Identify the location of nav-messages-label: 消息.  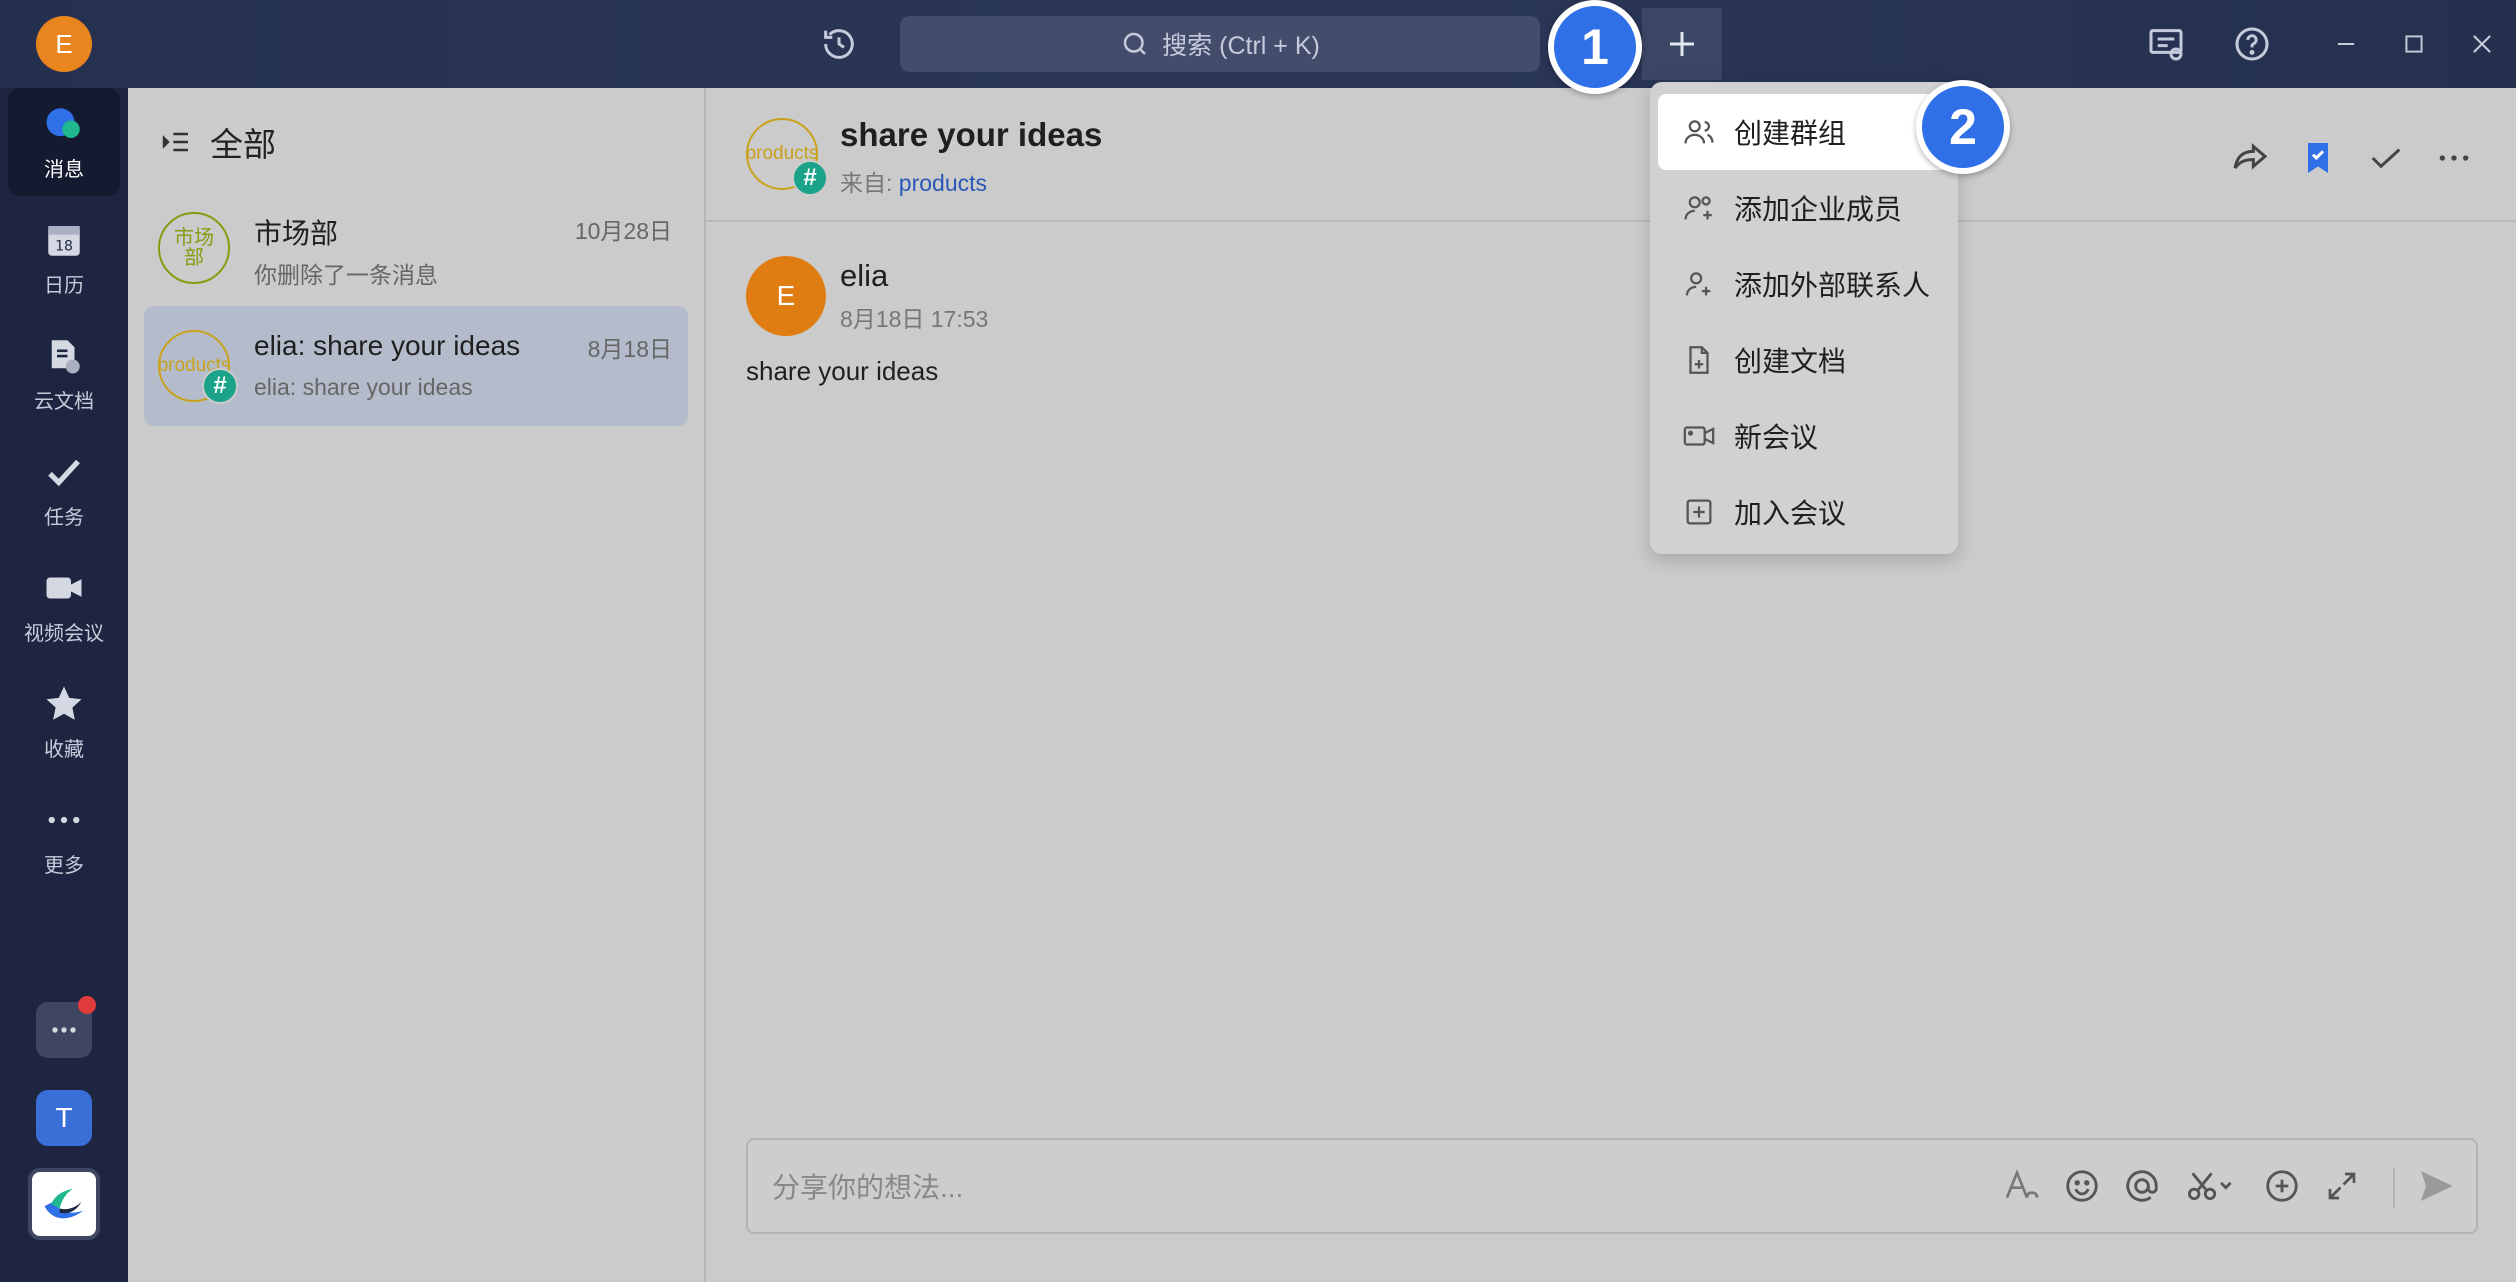
(64, 169).